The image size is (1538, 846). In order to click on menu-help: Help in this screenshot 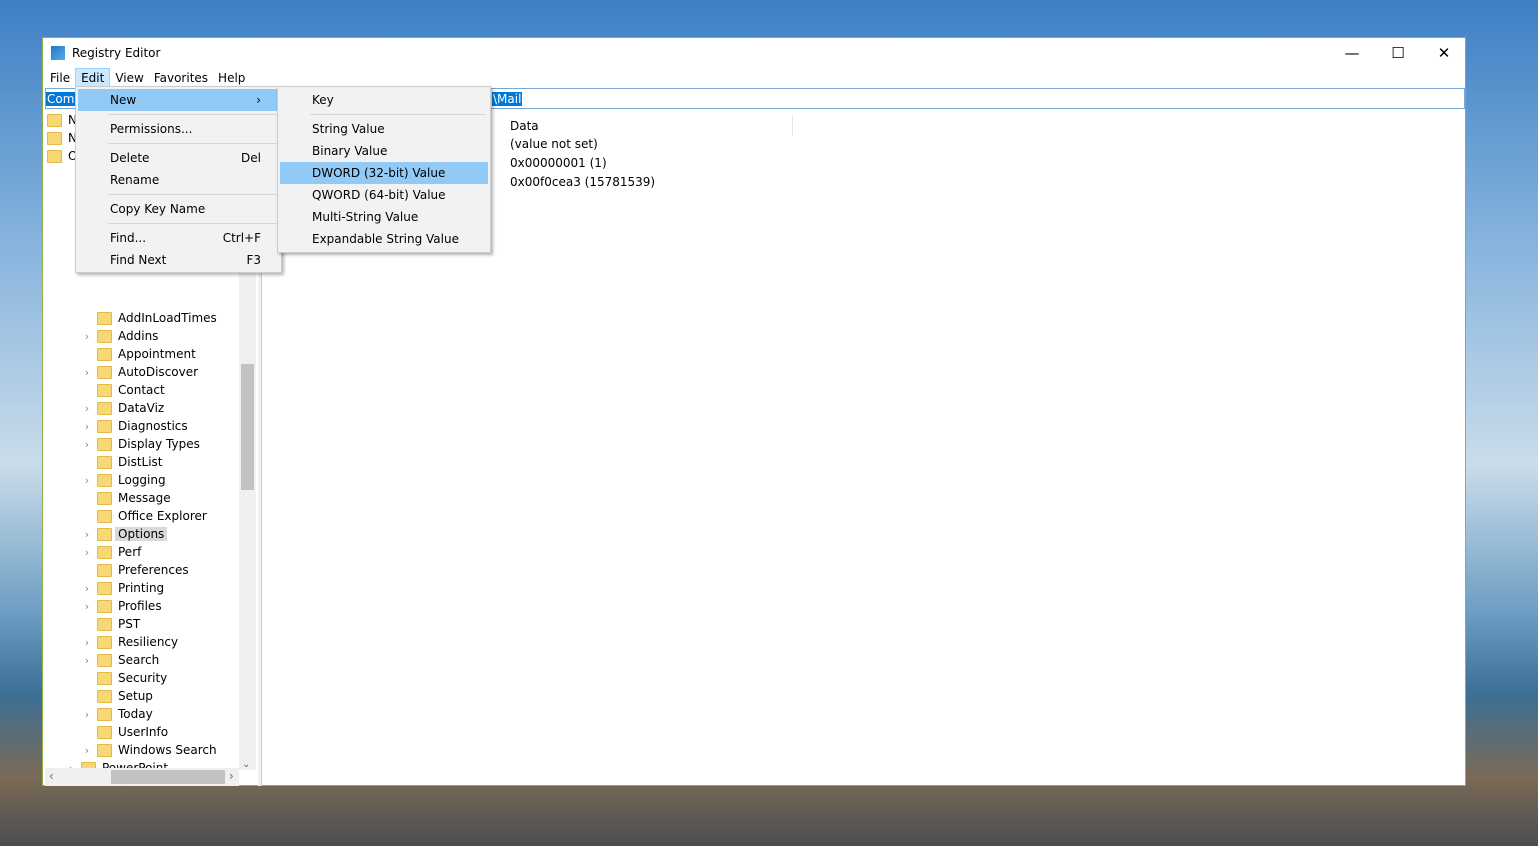, I will do `click(231, 78)`.